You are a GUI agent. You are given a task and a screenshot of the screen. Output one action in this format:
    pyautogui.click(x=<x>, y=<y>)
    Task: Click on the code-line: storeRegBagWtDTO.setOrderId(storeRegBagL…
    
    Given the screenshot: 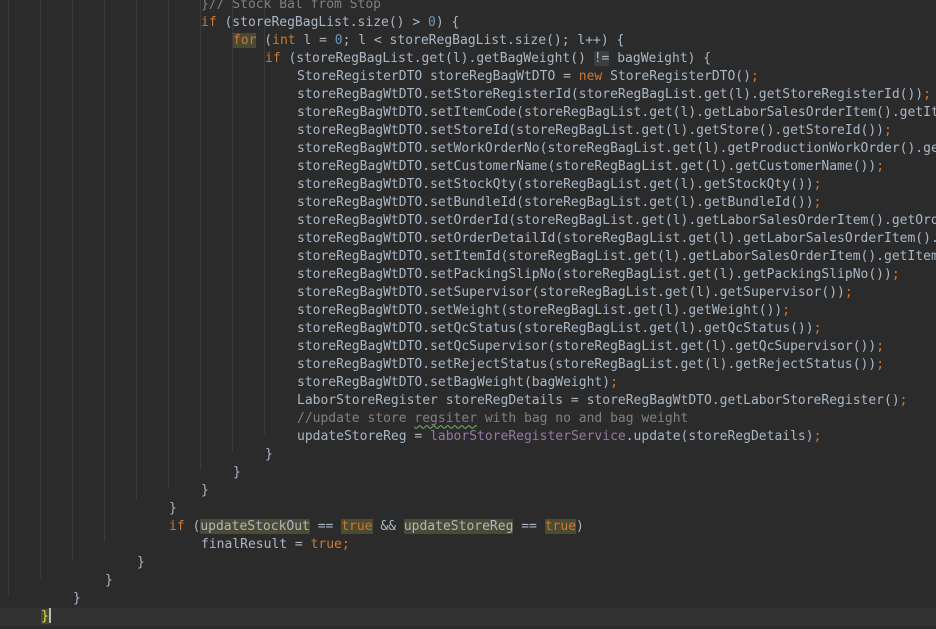 What is the action you would take?
    pyautogui.click(x=468, y=221)
    